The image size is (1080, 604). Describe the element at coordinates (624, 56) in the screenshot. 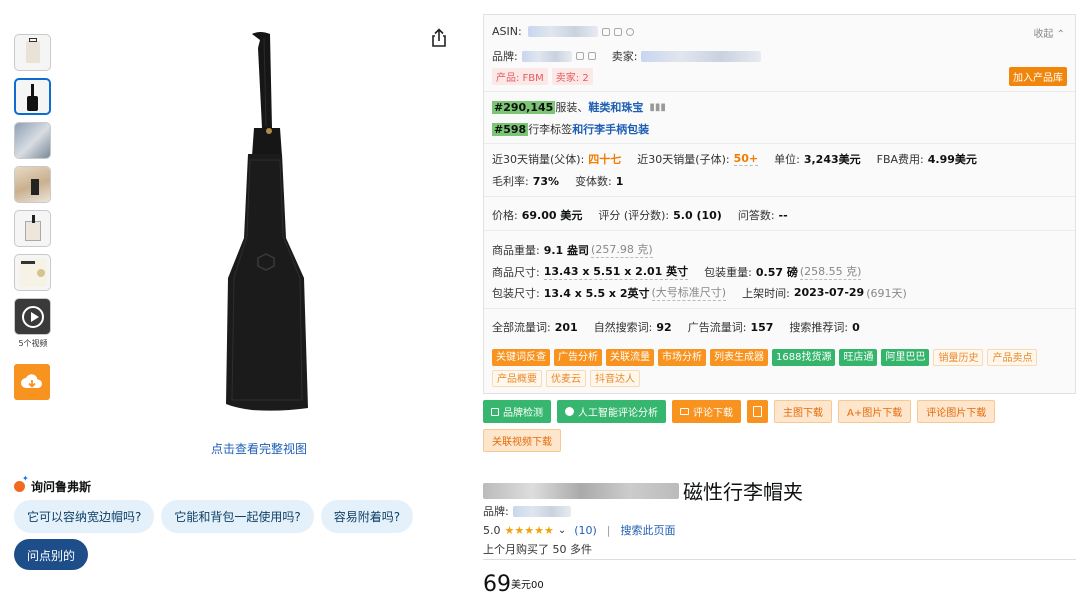

I see `seller-label: 卖家:` at that location.